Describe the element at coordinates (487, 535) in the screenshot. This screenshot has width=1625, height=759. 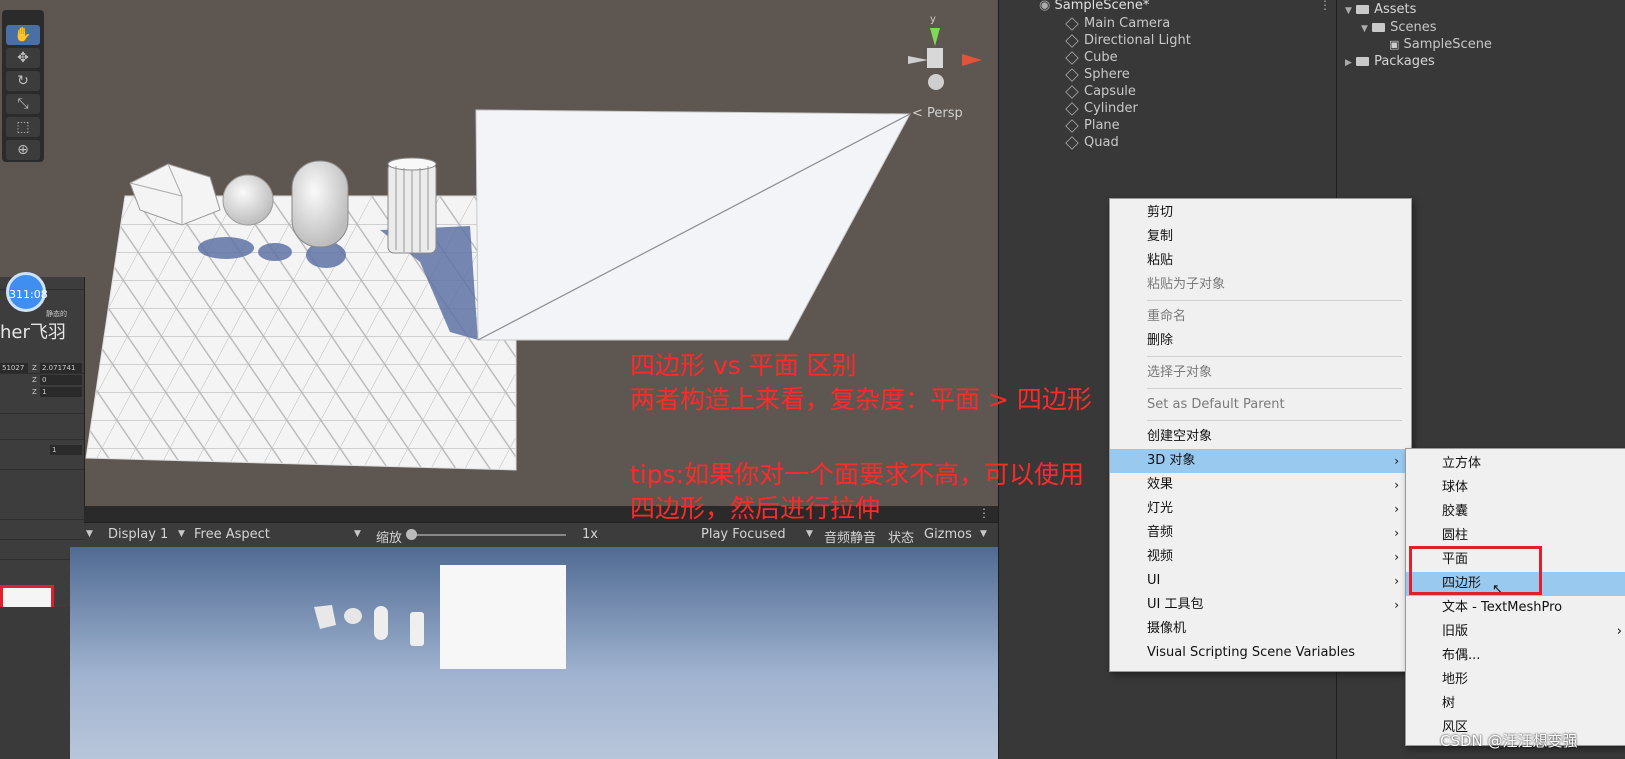
I see `scale-slider-track` at that location.